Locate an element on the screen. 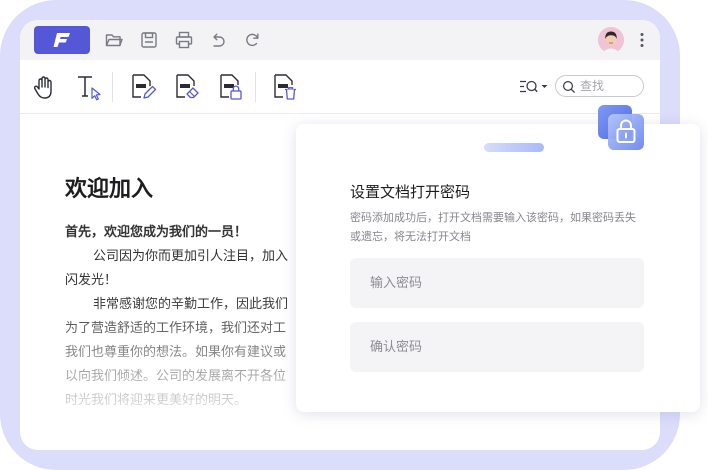  search-icon is located at coordinates (569, 87).